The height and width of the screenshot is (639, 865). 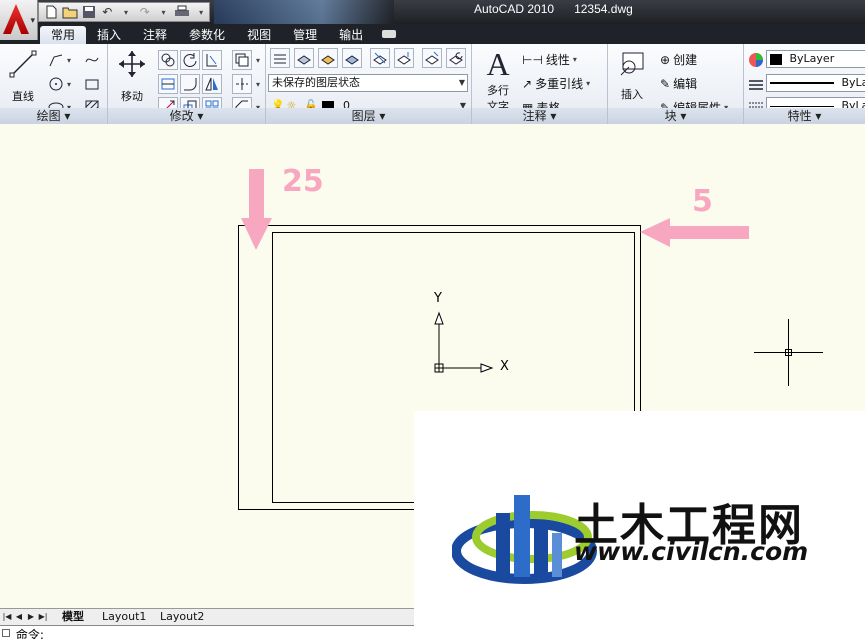 What do you see at coordinates (31, 617) in the screenshot?
I see `next-tab-icon: ▶` at bounding box center [31, 617].